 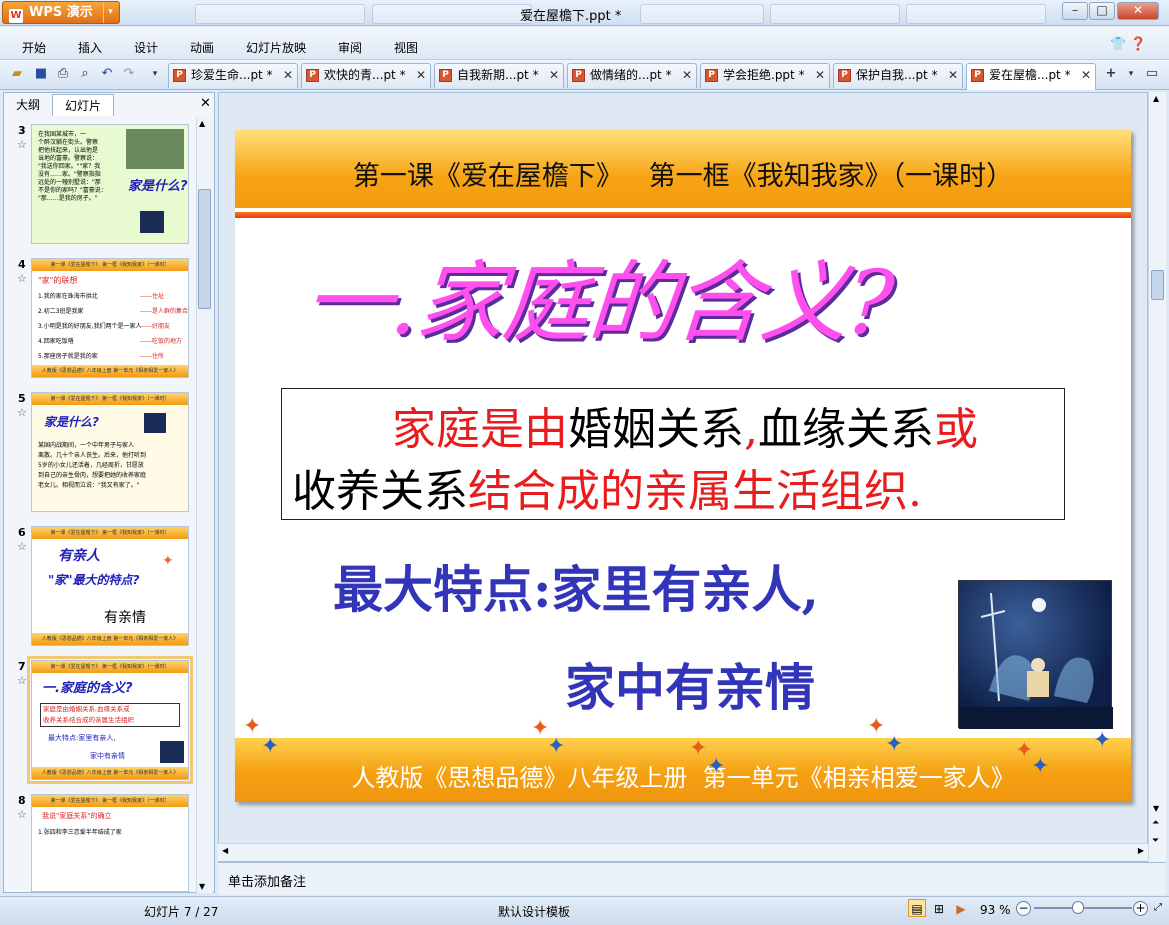 I want to click on redo-icon: ↷, so click(x=129, y=74).